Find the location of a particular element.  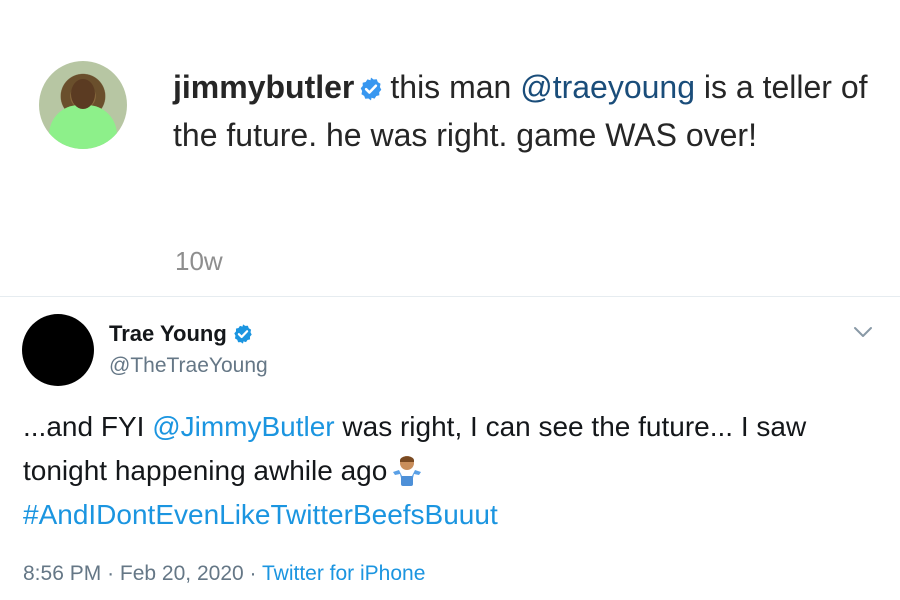

comment-mention: @traeyoung is located at coordinates (607, 87).